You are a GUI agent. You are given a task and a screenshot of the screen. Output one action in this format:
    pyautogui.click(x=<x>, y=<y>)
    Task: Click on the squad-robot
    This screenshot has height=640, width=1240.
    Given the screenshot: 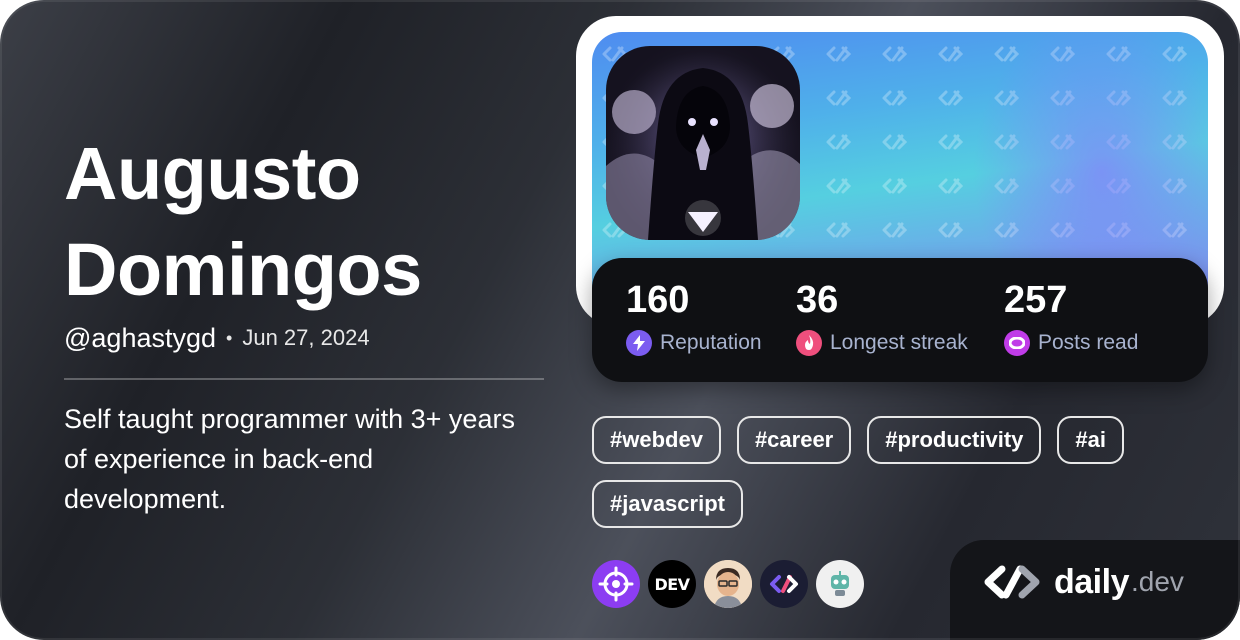 What is the action you would take?
    pyautogui.click(x=840, y=584)
    